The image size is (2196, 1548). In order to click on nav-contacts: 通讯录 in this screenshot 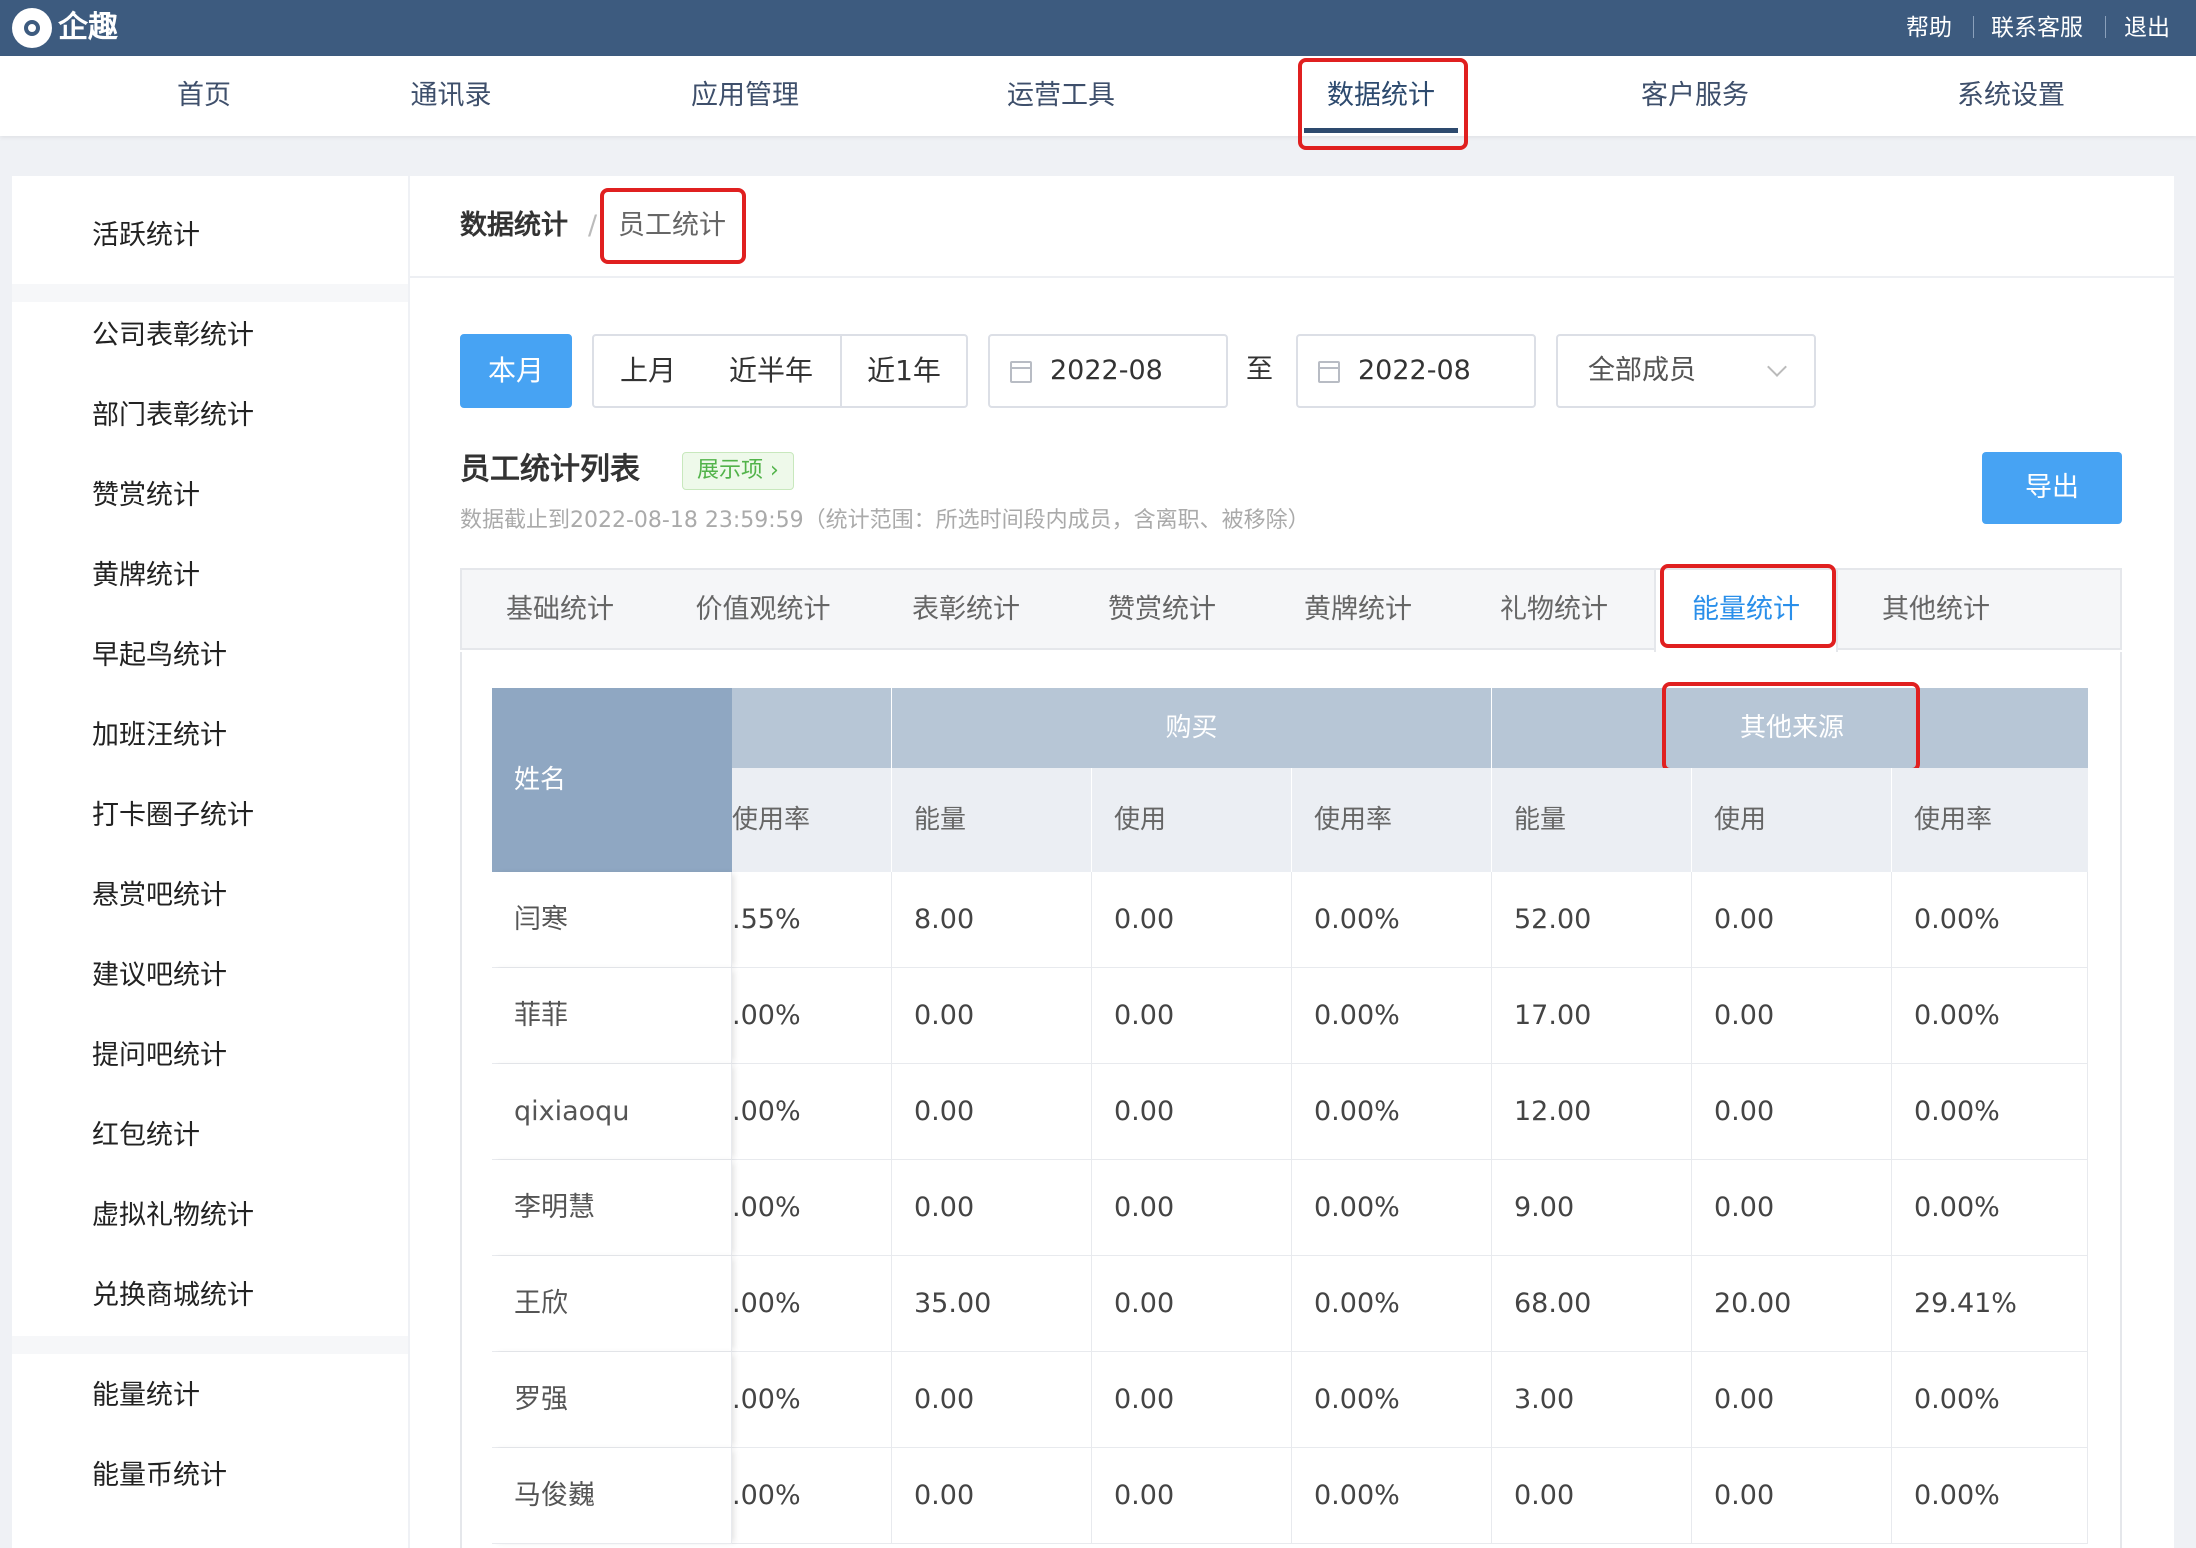, I will do `click(451, 96)`.